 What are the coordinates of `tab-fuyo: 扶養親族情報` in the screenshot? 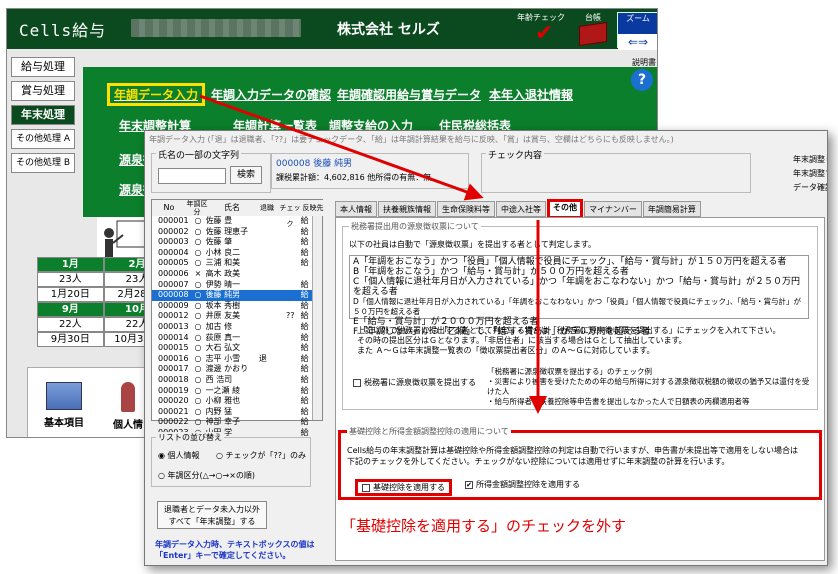 It's located at (407, 209).